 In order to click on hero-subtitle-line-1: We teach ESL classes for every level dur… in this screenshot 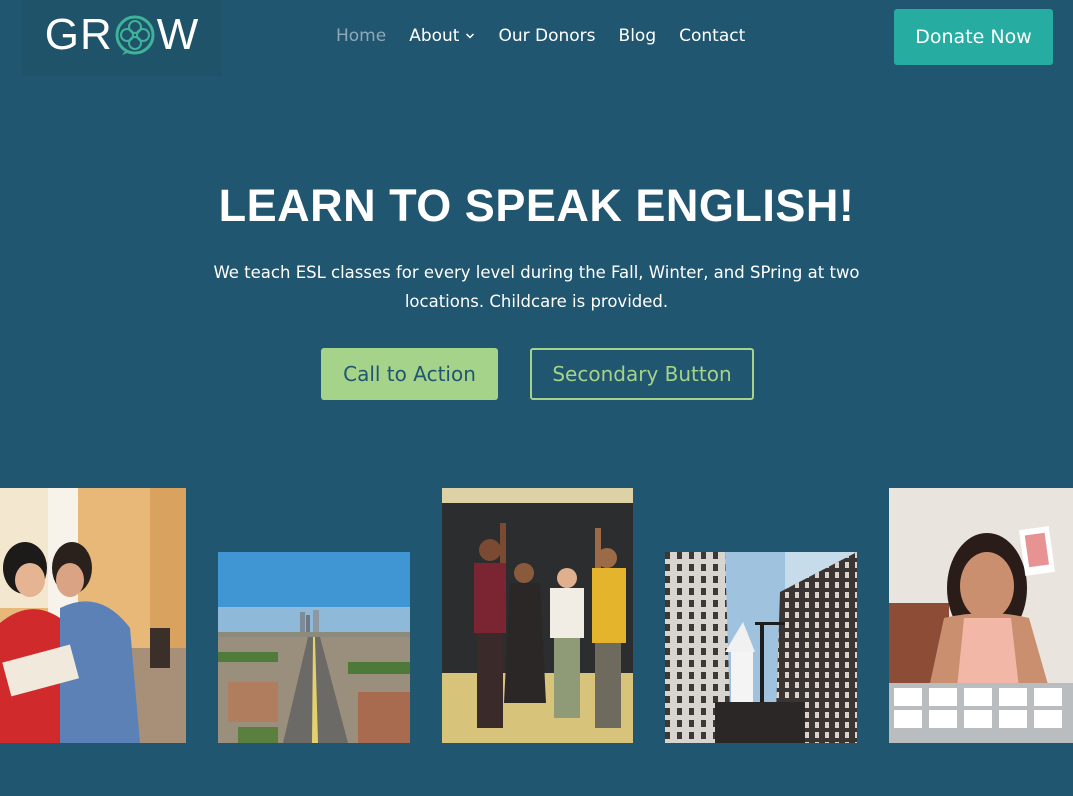, I will do `click(536, 272)`.